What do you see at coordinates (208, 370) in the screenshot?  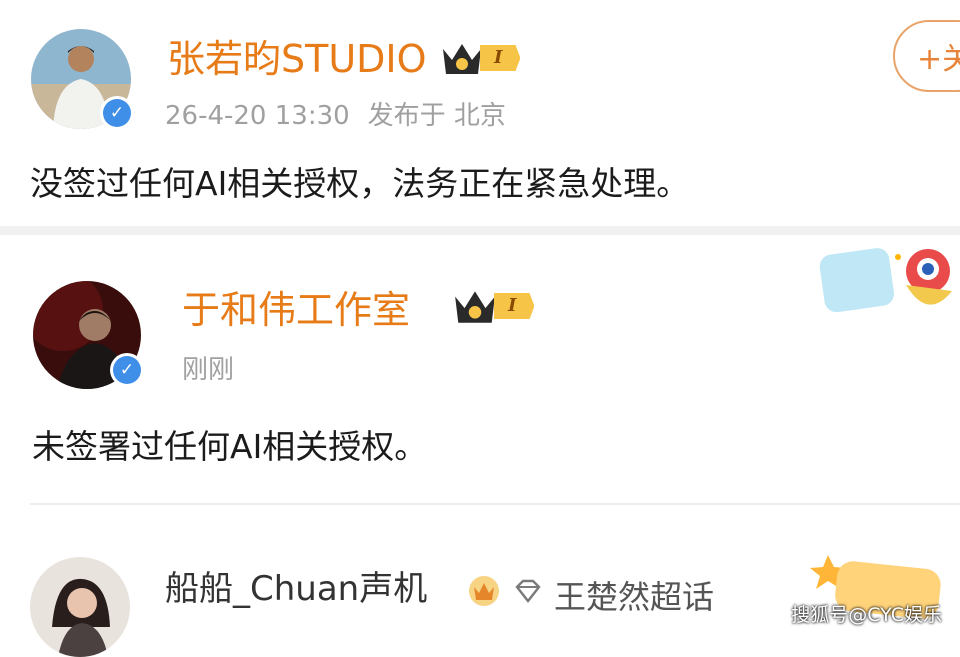 I see `post-time: 刚刚` at bounding box center [208, 370].